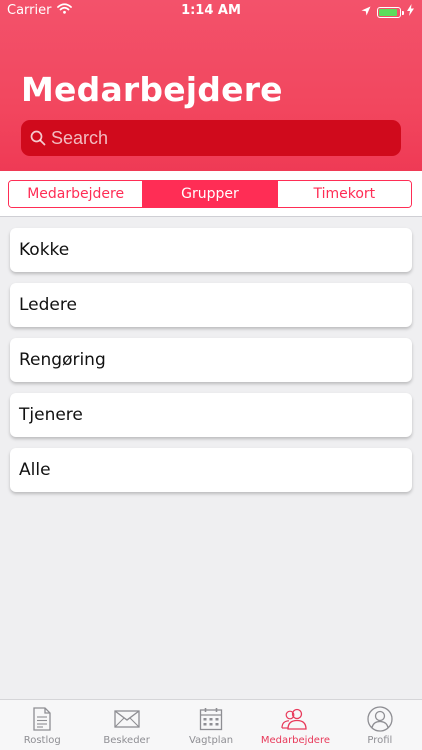 The height and width of the screenshot is (750, 422). What do you see at coordinates (380, 740) in the screenshot?
I see `tab-label-profil: Profil` at bounding box center [380, 740].